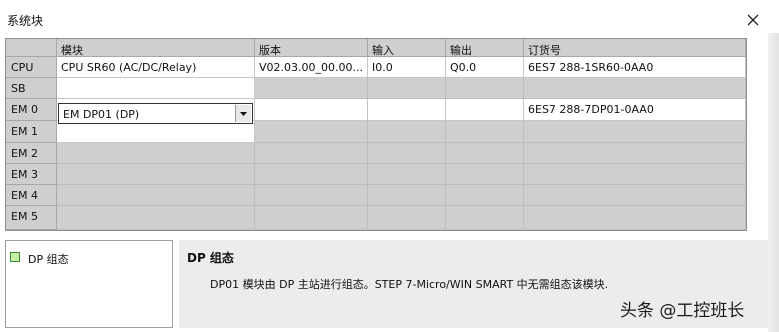 The height and width of the screenshot is (332, 779). What do you see at coordinates (156, 67) in the screenshot?
I see `cell-module: CPU SR60 (AC/DC/Relay)` at bounding box center [156, 67].